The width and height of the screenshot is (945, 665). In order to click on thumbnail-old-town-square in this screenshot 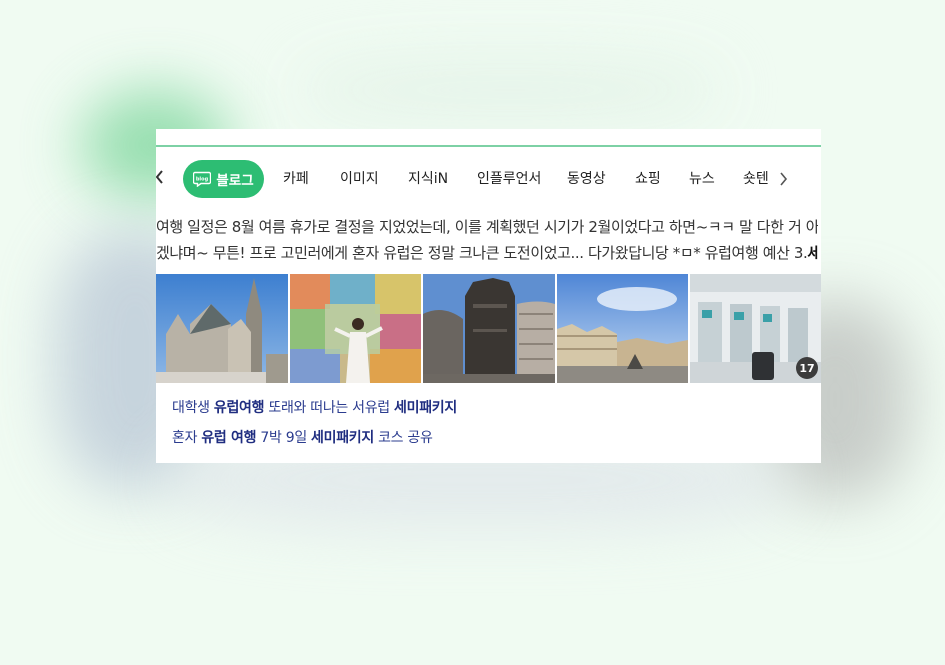, I will do `click(622, 328)`.